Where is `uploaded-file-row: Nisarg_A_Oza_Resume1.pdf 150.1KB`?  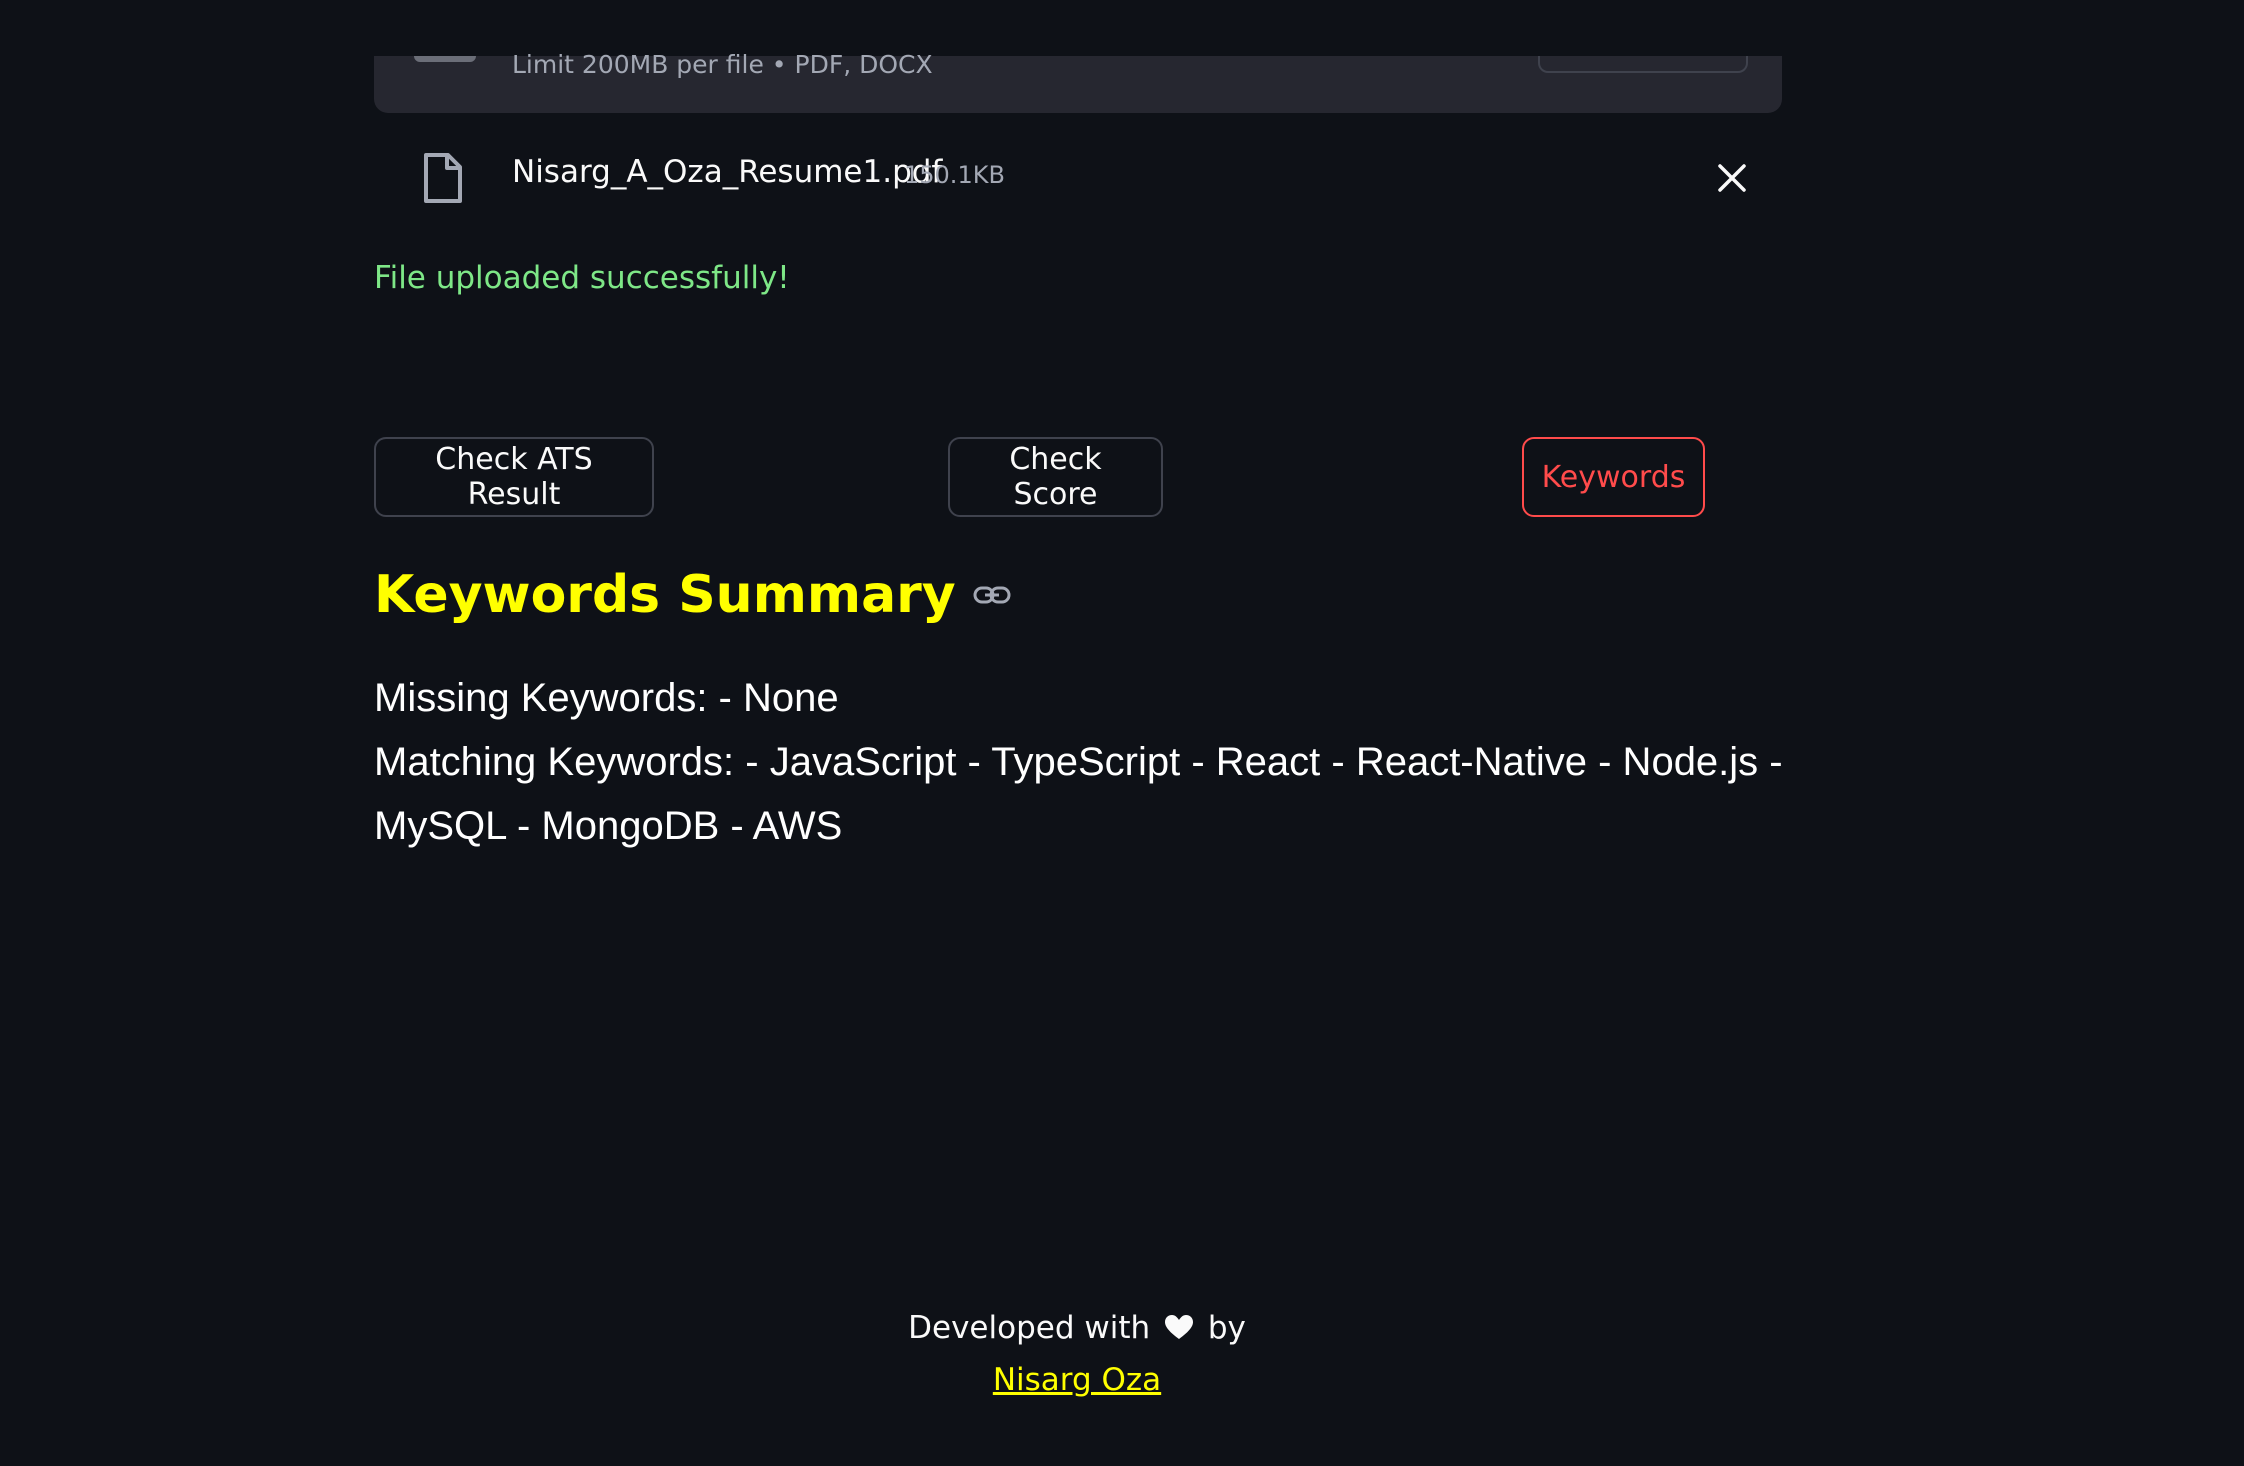
uploaded-file-row: Nisarg_A_Oza_Resume1.pdf 150.1KB is located at coordinates (1078, 178).